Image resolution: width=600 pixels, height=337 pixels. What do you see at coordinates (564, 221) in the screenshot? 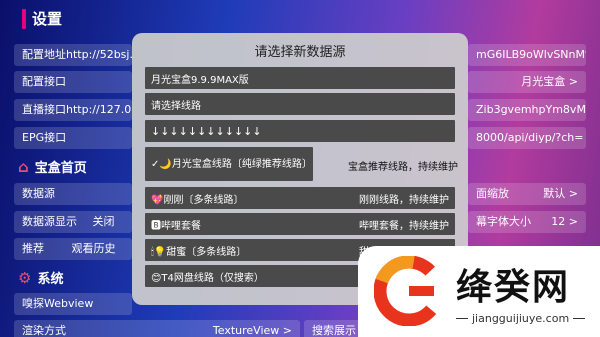
I see `font-size-value: 12 >` at bounding box center [564, 221].